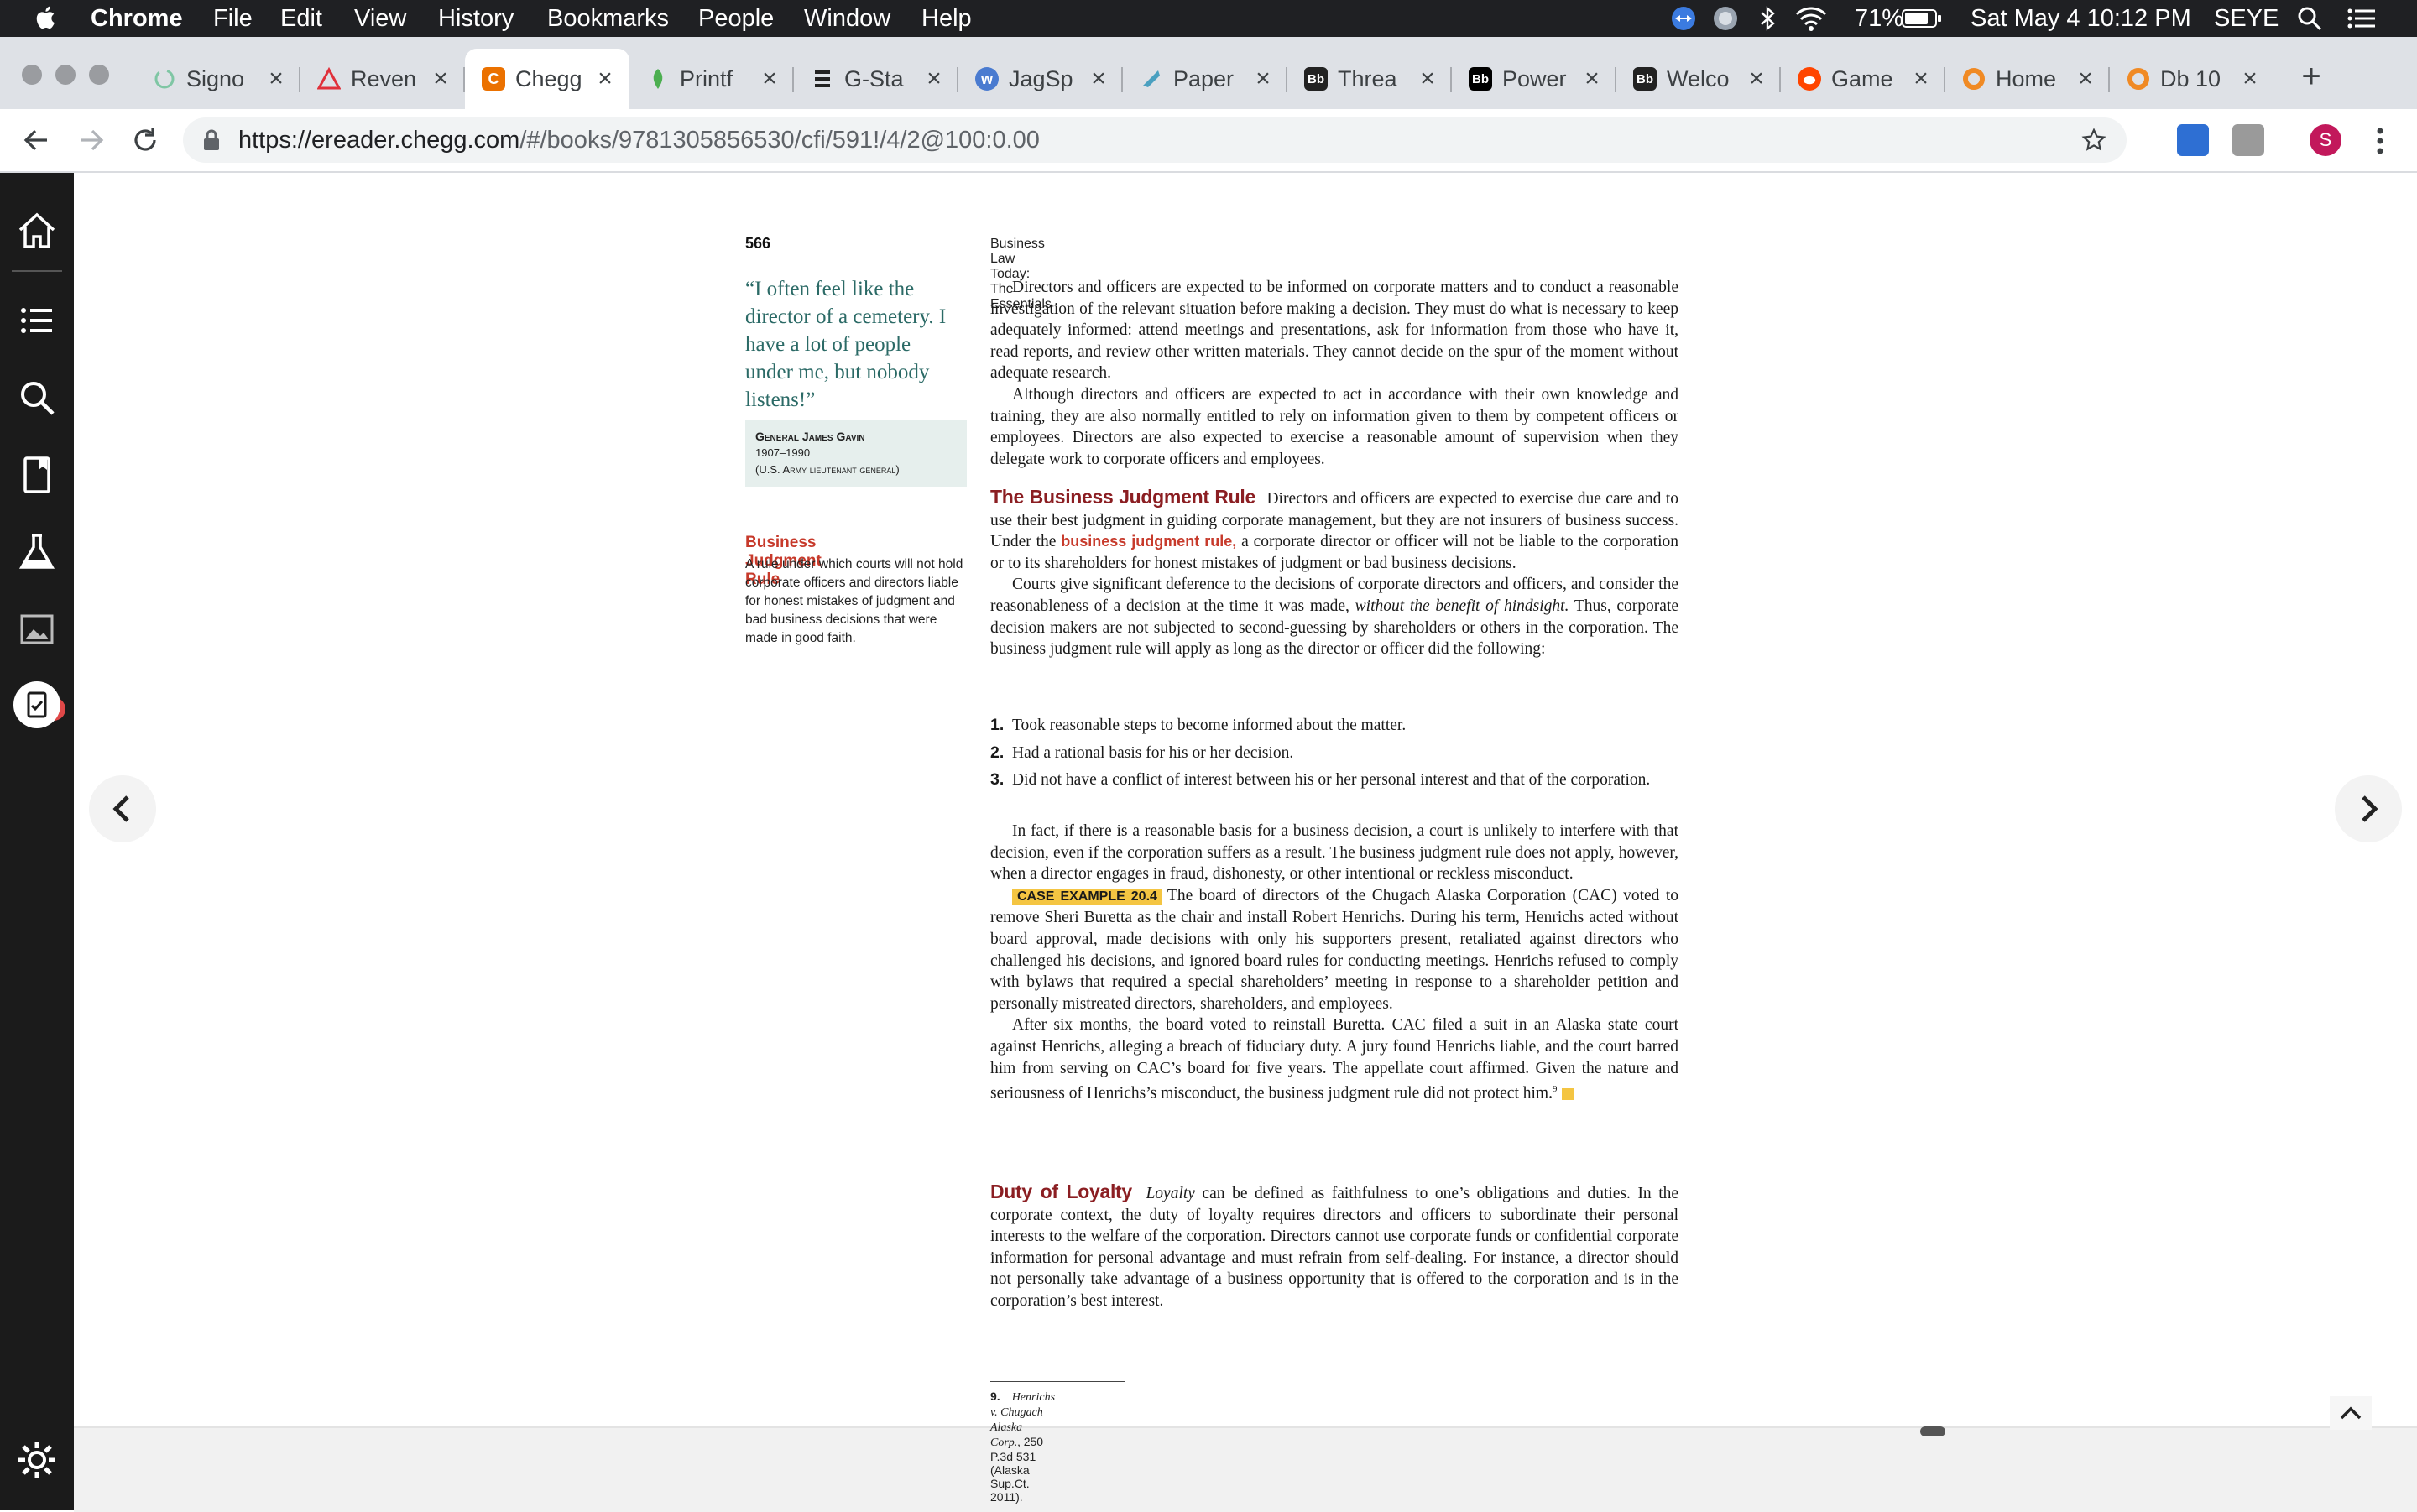  I want to click on reader-sidebar: 1, so click(37, 841).